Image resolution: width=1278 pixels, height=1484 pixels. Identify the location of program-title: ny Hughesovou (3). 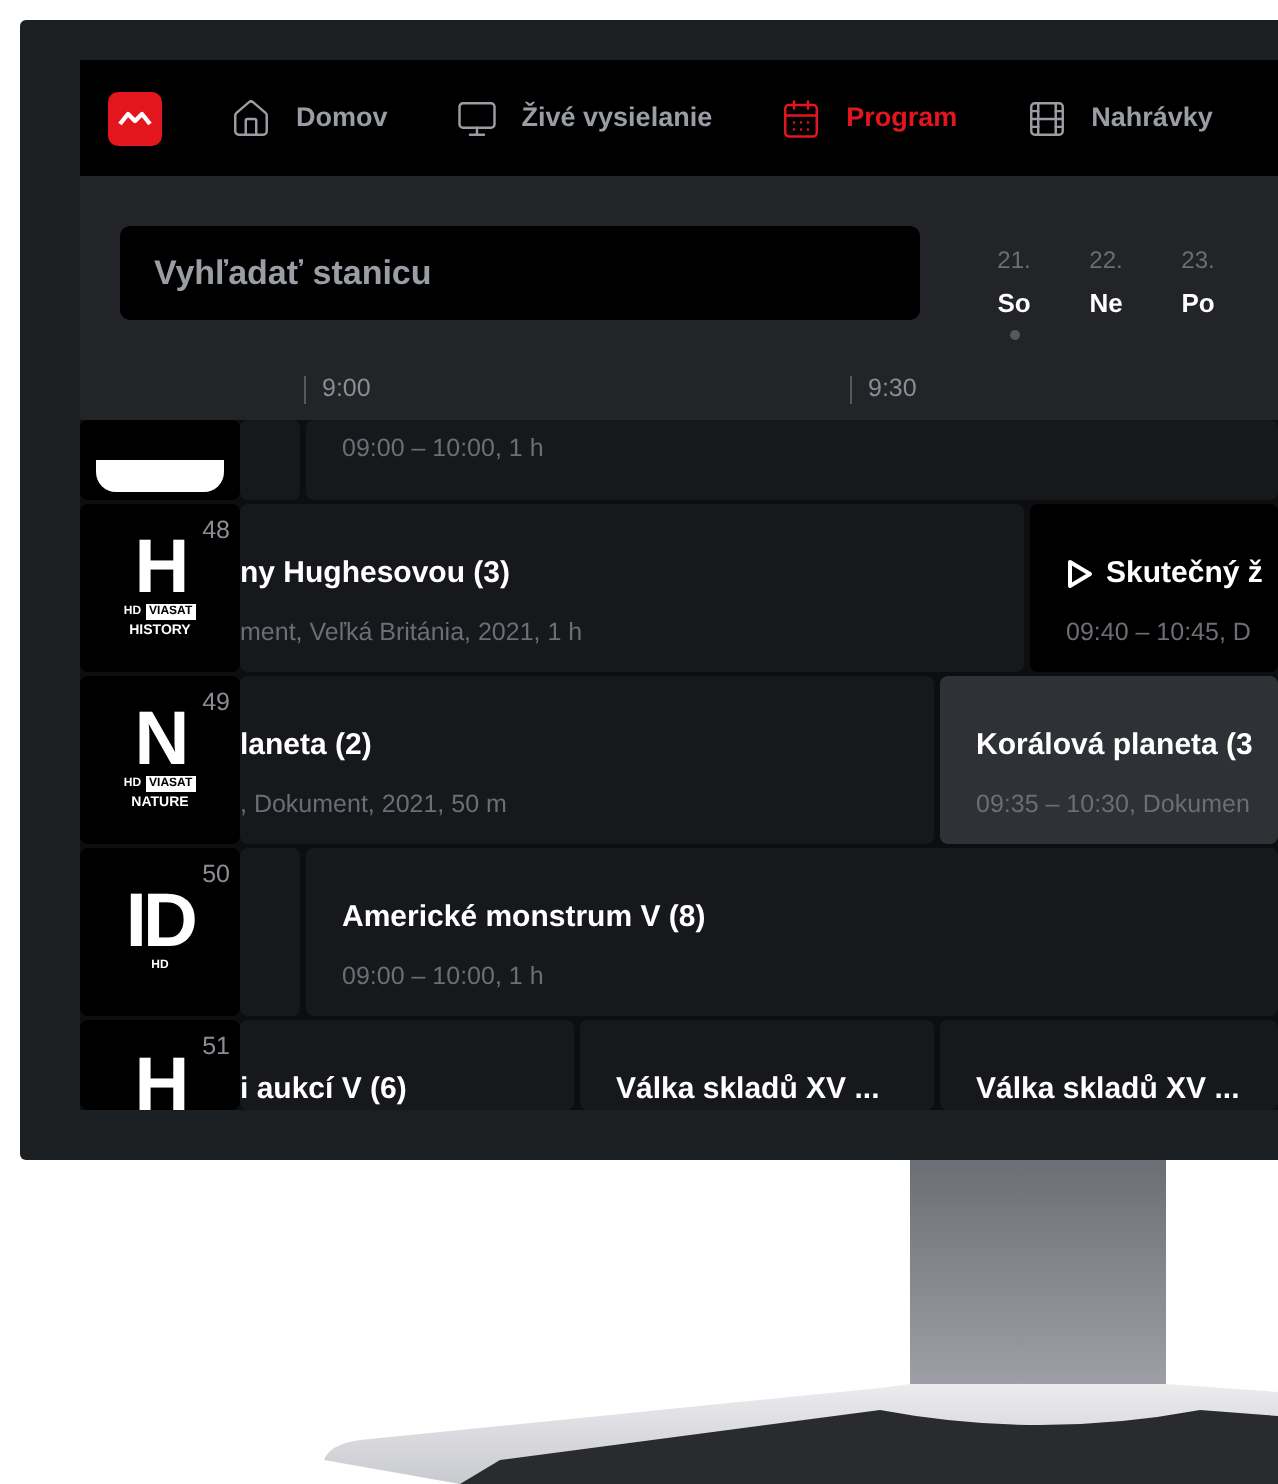
(375, 574).